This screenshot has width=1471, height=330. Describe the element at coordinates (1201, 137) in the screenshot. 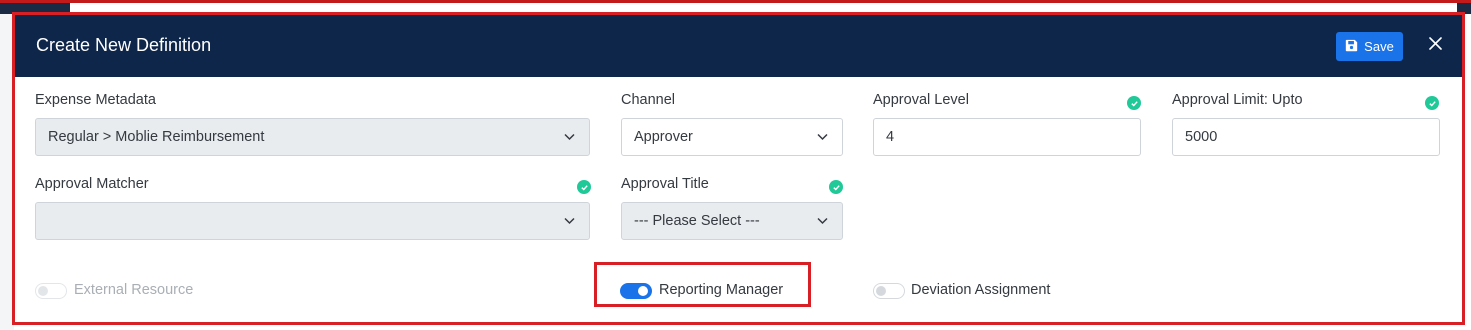

I see `approval-limit-value: 5000` at that location.